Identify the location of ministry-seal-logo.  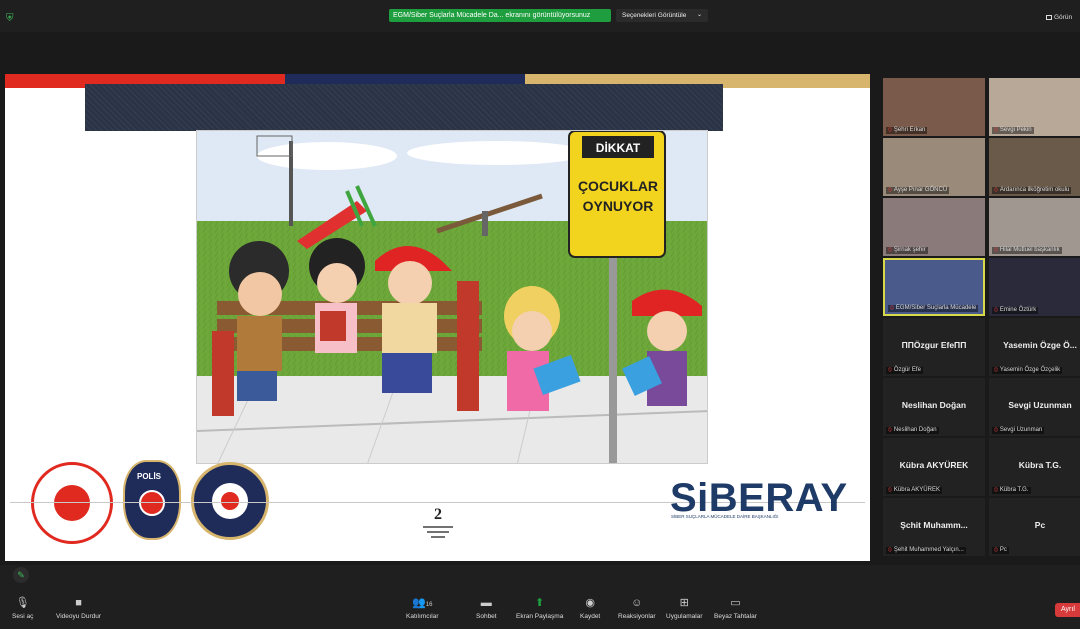
(72, 503).